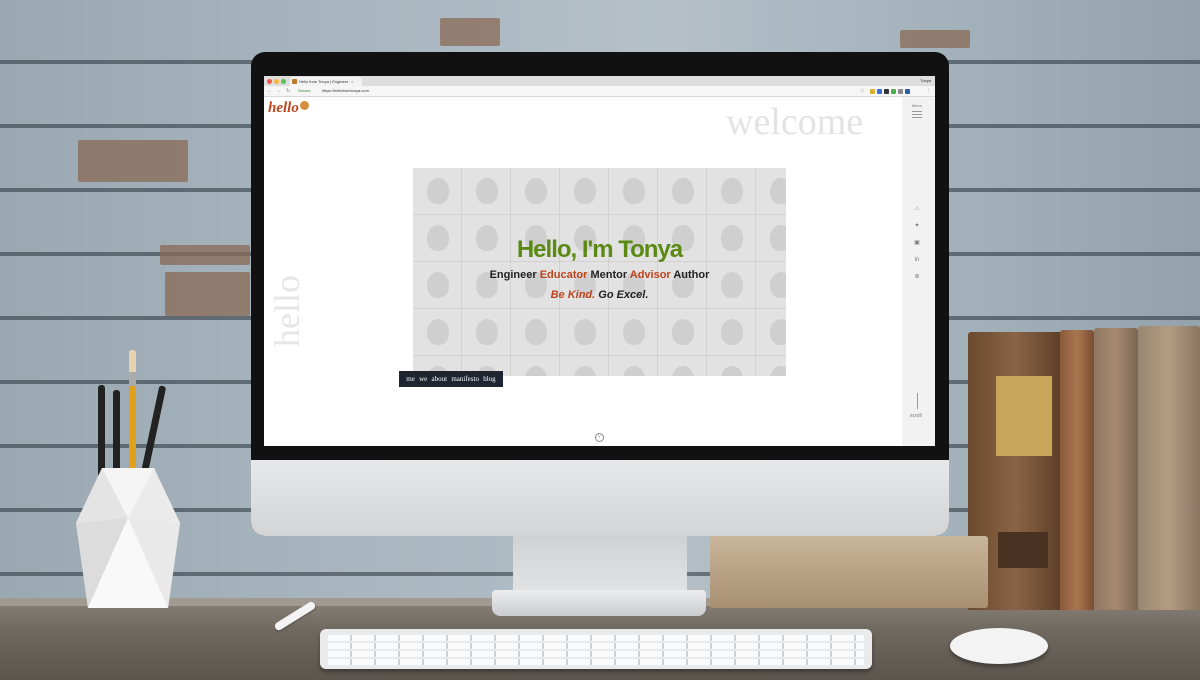 The width and height of the screenshot is (1200, 680). I want to click on hero-roles: Engineer Educator Mentor Advisor Author, so click(599, 275).